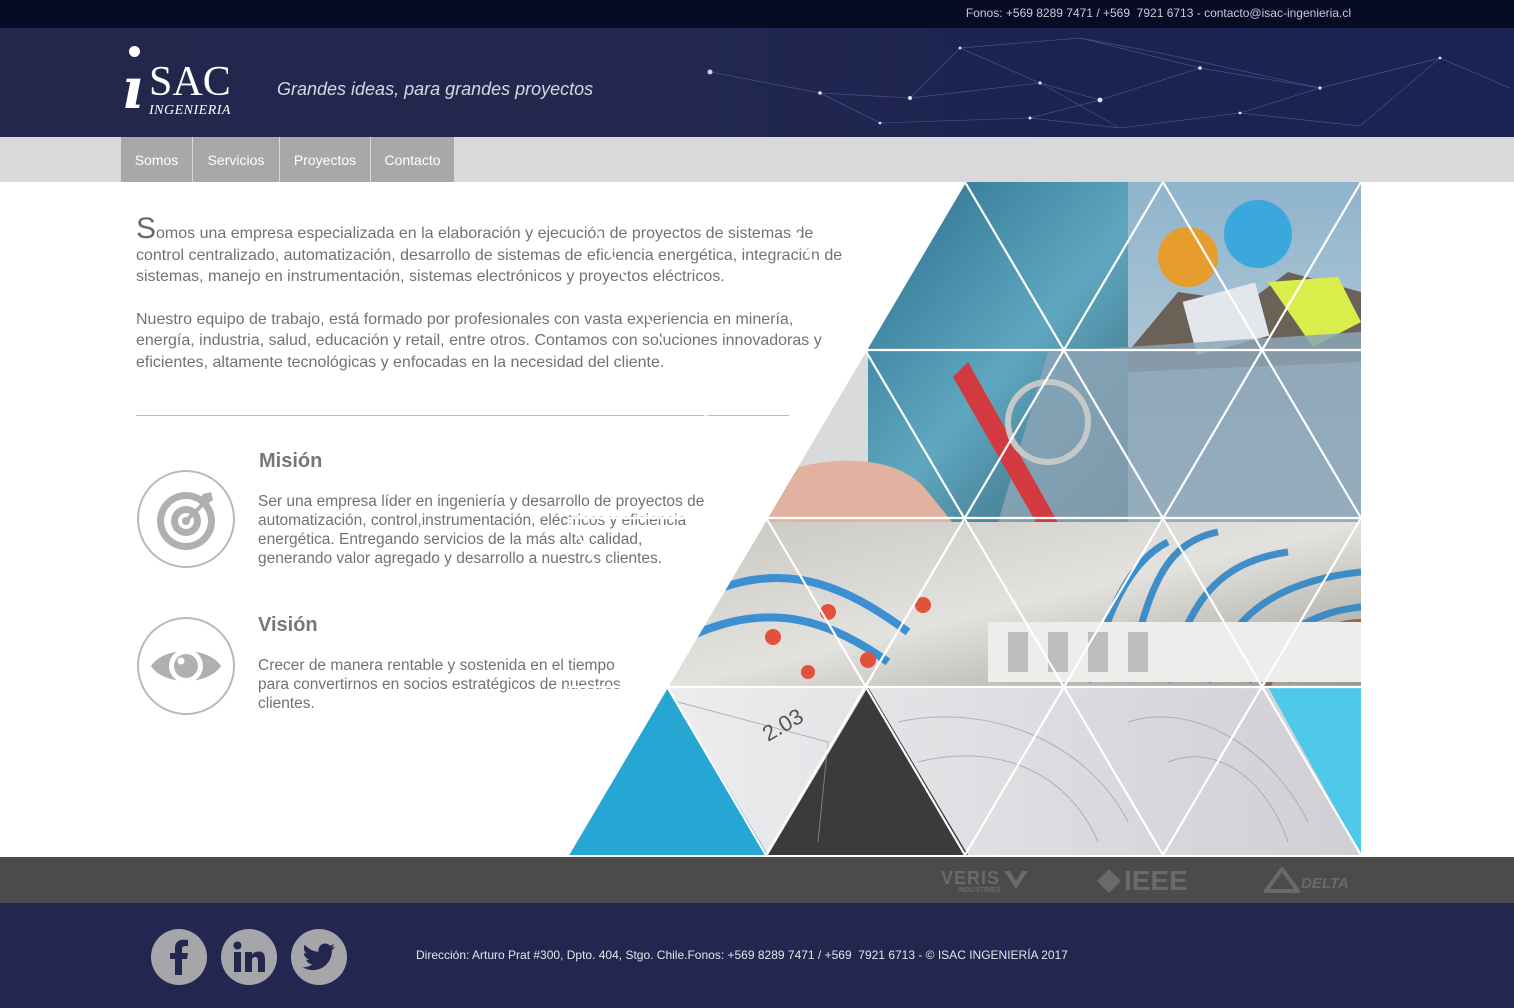 The width and height of the screenshot is (1514, 1008). I want to click on partners-bar: VERIS INDUSTRIES IEEE DELTA, so click(757, 880).